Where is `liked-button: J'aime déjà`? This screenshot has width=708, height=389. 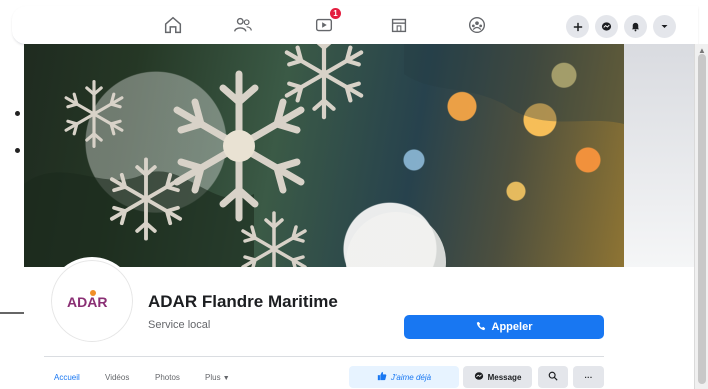
liked-button: J'aime déjà is located at coordinates (404, 377).